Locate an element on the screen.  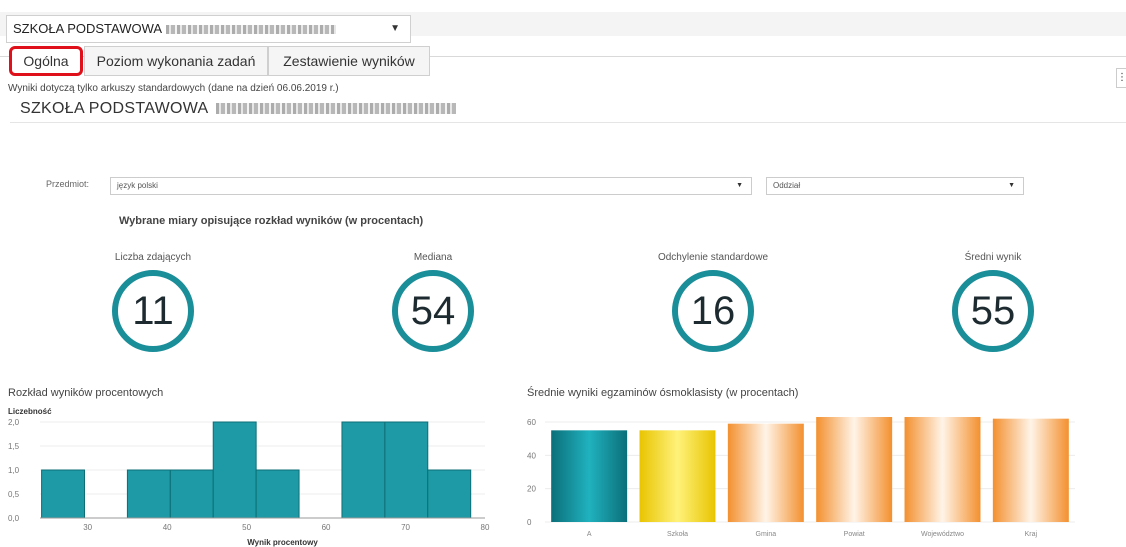
page-title: SZKOŁA PODSTAWOWA is located at coordinates (238, 109).